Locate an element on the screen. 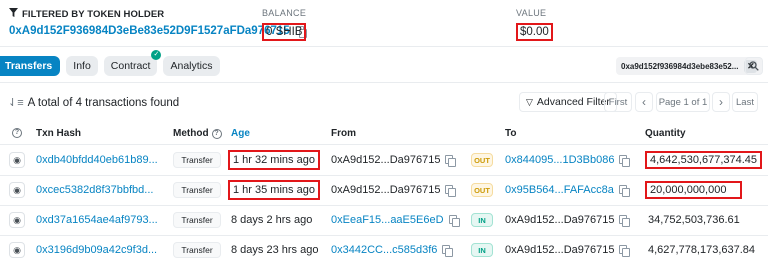 This screenshot has width=768, height=266. quantity-value: 4,642,530,677,374.45 is located at coordinates (704, 160).